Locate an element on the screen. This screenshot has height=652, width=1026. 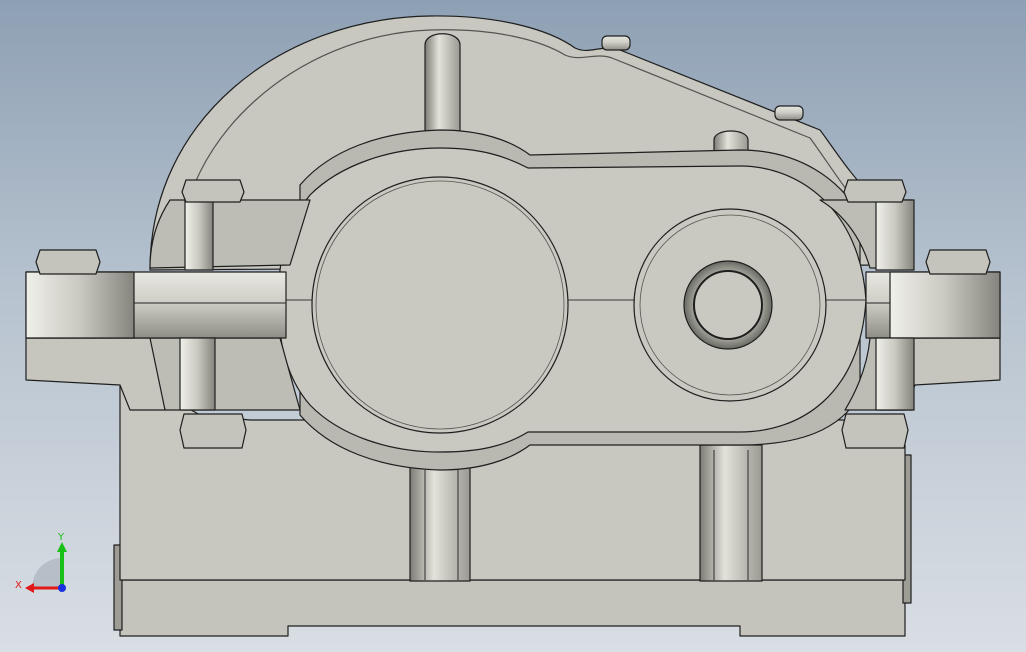
bolt-shaft-right-top is located at coordinates (895, 235).